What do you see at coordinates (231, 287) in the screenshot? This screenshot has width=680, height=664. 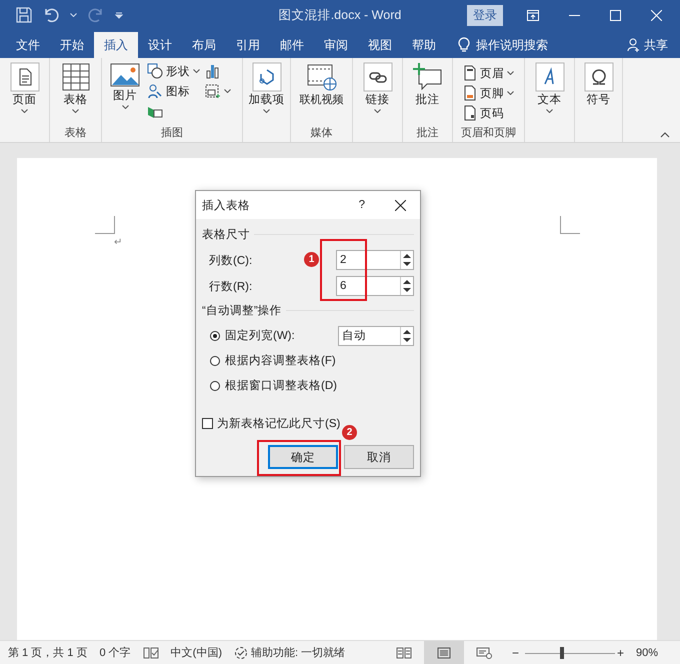 I see `field-label: 行数(R):` at bounding box center [231, 287].